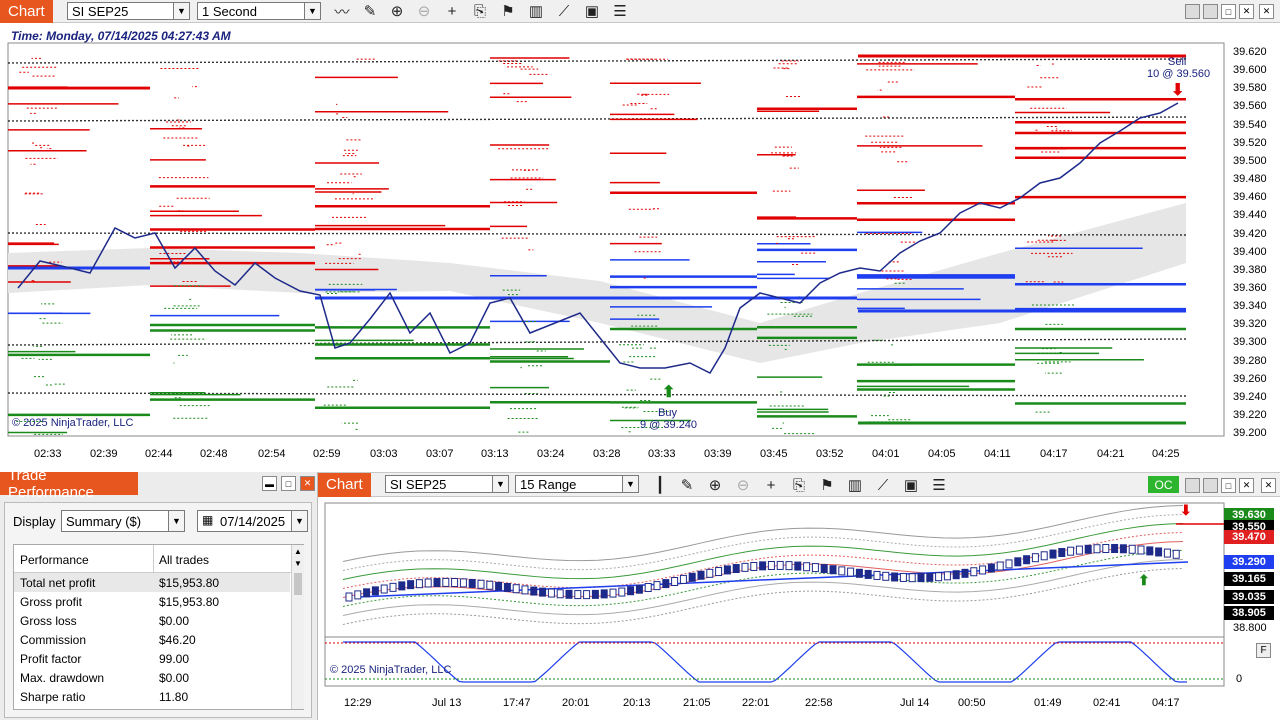  Describe the element at coordinates (252, 521) in the screenshot. I see `date-selector: ▦ 07/14/2025 ▼` at that location.